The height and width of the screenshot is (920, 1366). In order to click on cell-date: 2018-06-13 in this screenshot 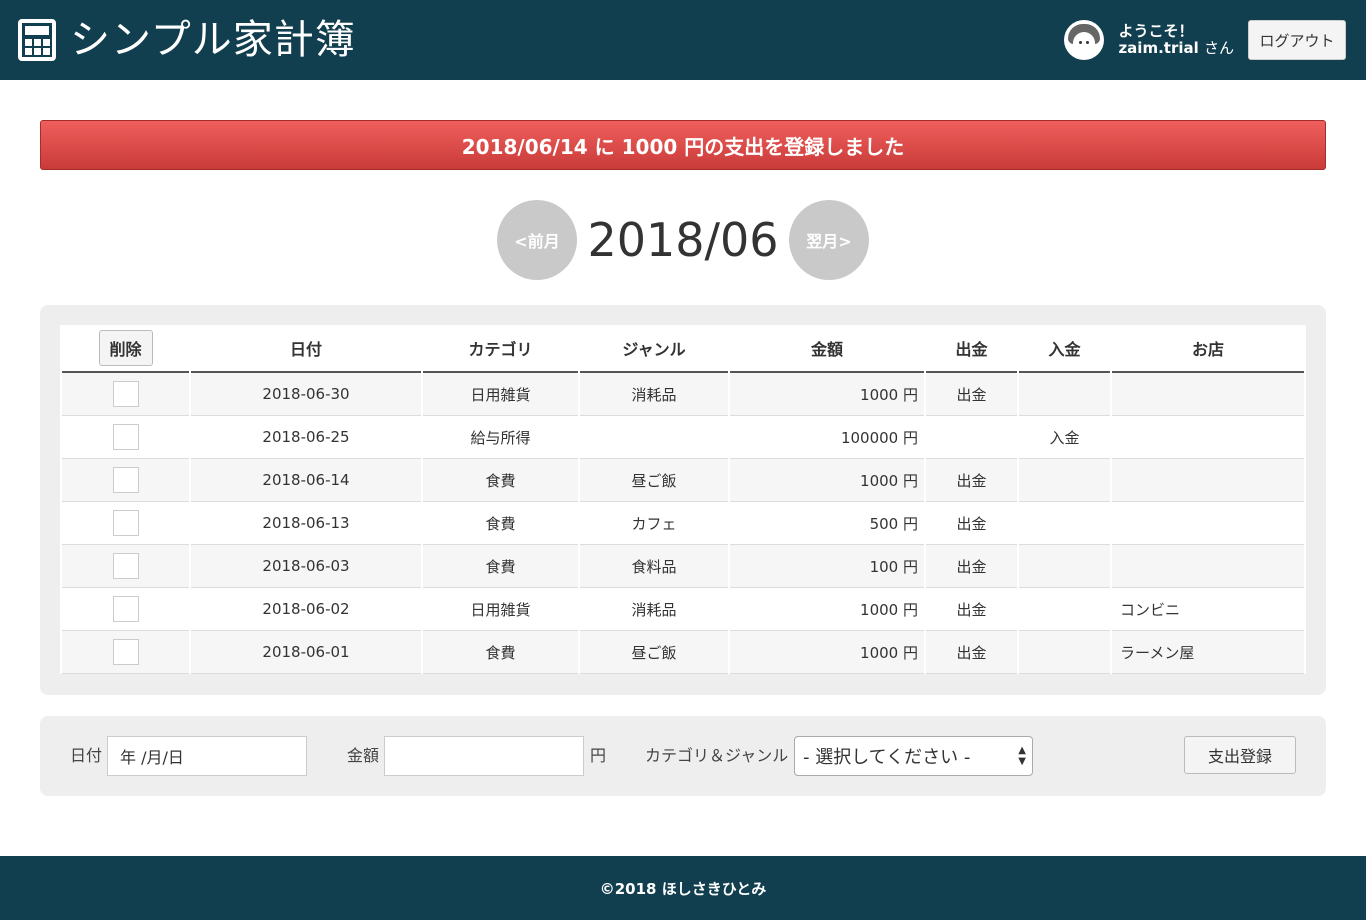, I will do `click(306, 523)`.